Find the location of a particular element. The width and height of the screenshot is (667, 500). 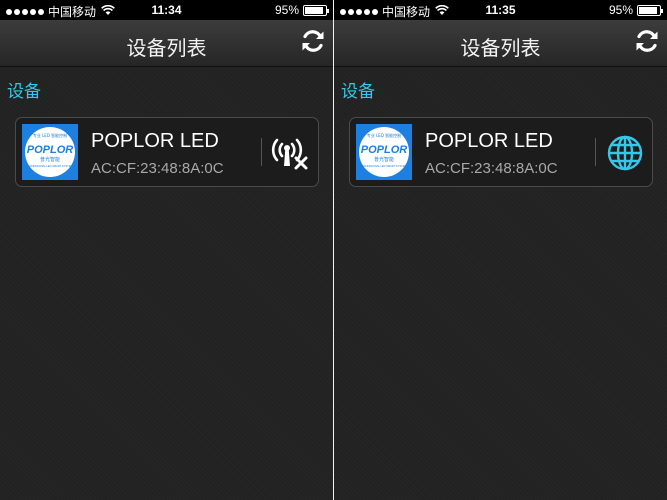

globe-icon is located at coordinates (625, 153).